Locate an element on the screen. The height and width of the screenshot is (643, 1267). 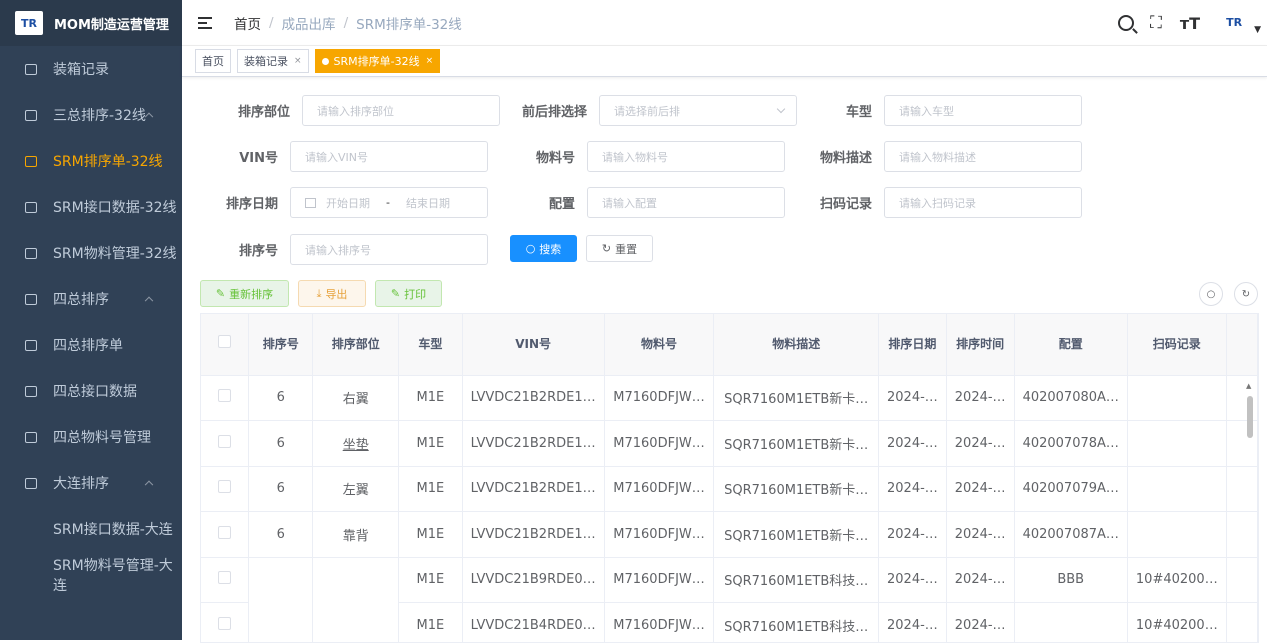
form-label: 物料描述 is located at coordinates (828, 156).